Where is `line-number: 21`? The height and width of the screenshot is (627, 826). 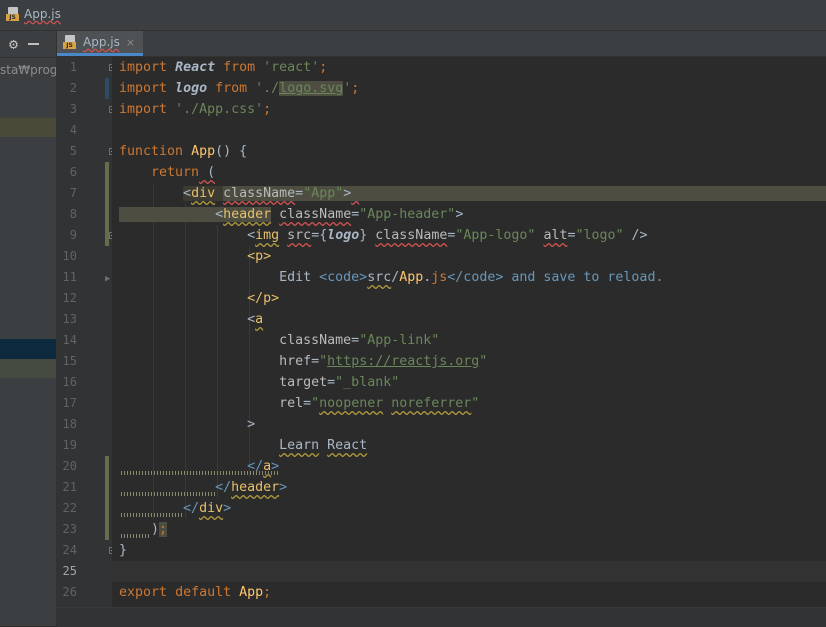
line-number: 21 is located at coordinates (67, 487).